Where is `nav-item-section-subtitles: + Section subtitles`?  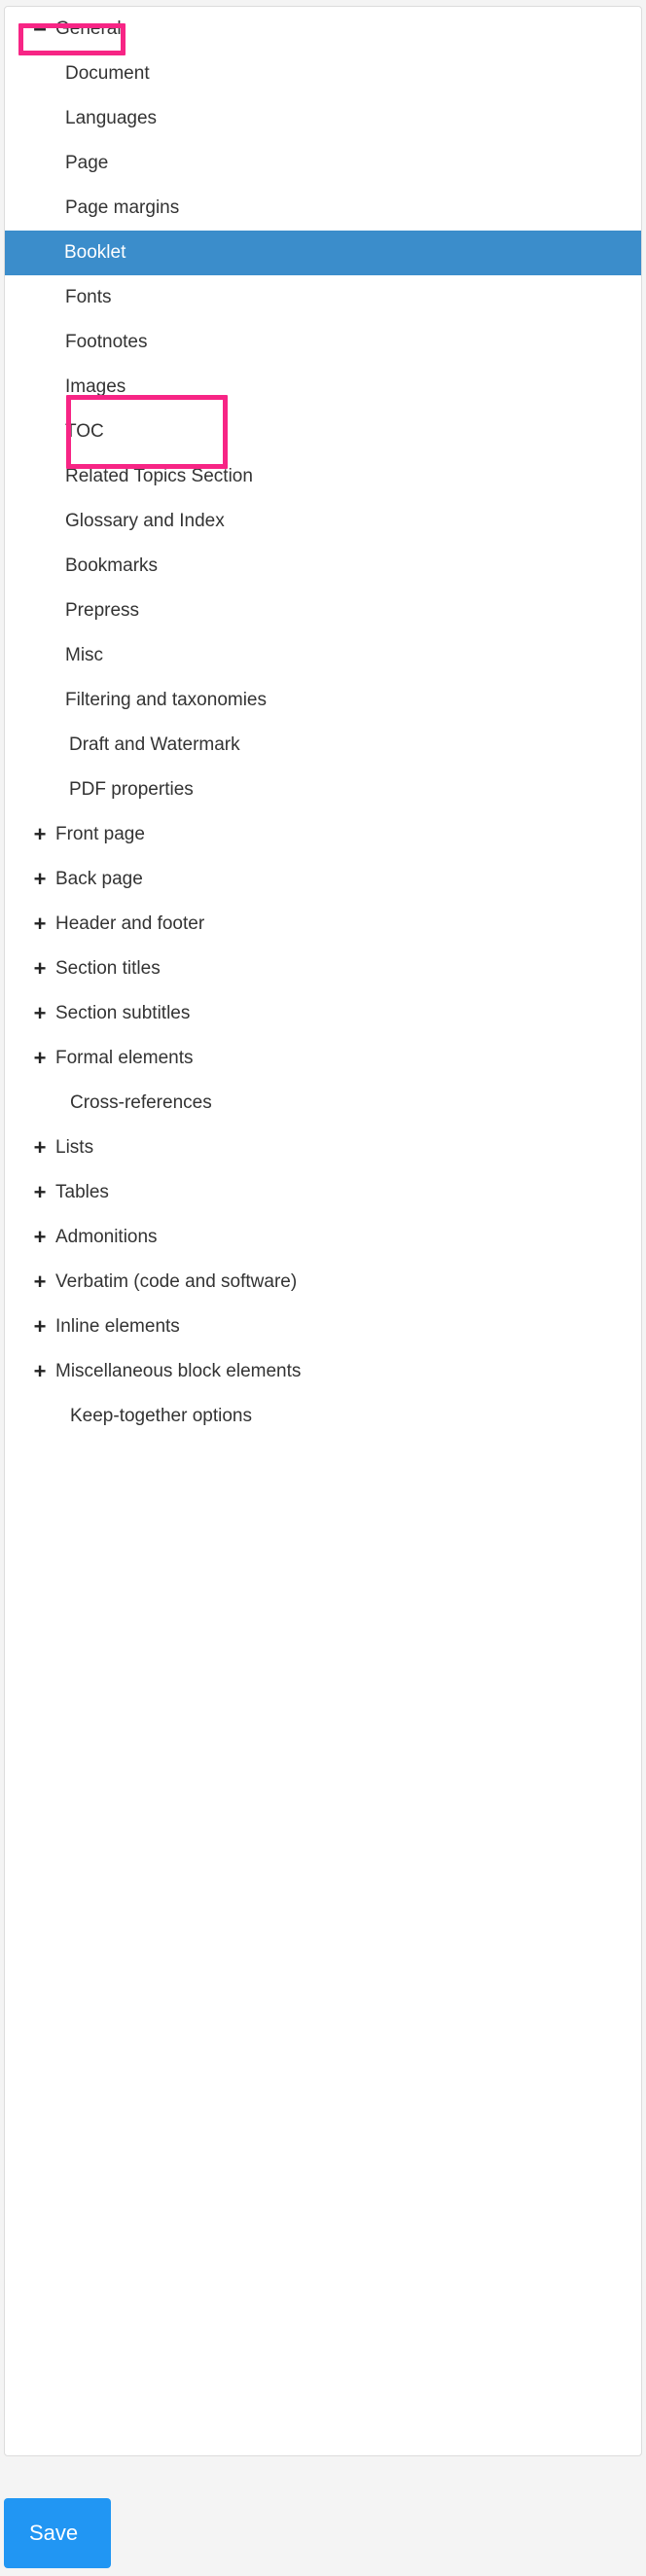
nav-item-section-subtitles: + Section subtitles is located at coordinates (323, 1014).